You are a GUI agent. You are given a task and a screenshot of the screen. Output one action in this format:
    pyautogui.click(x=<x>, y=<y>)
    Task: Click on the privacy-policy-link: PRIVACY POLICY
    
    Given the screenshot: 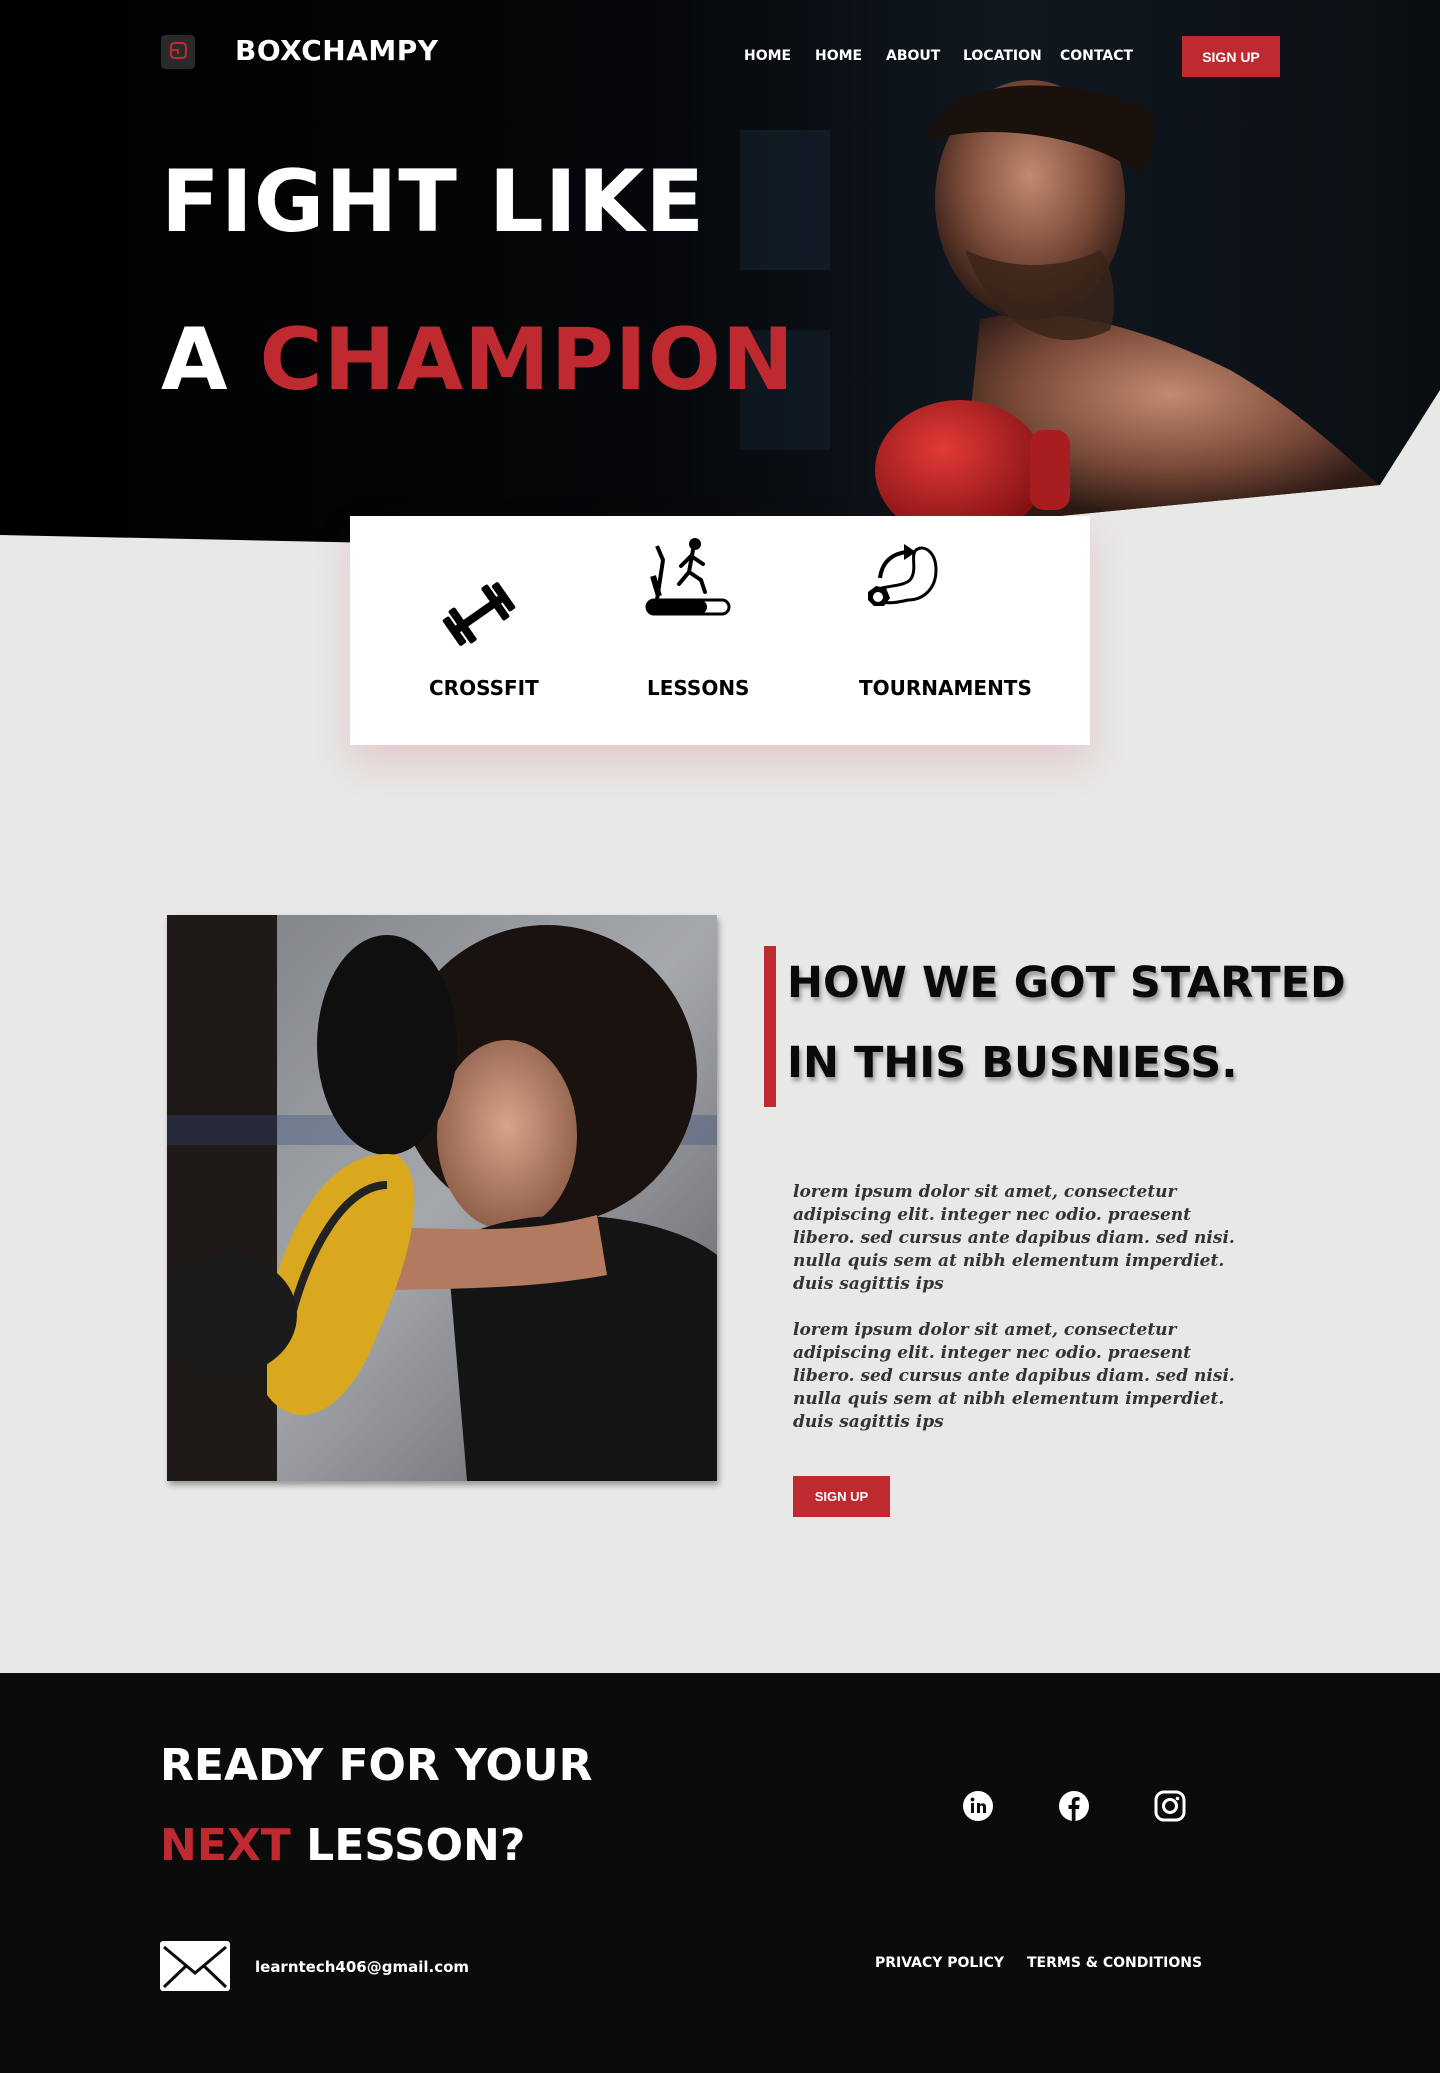 What is the action you would take?
    pyautogui.click(x=939, y=1963)
    